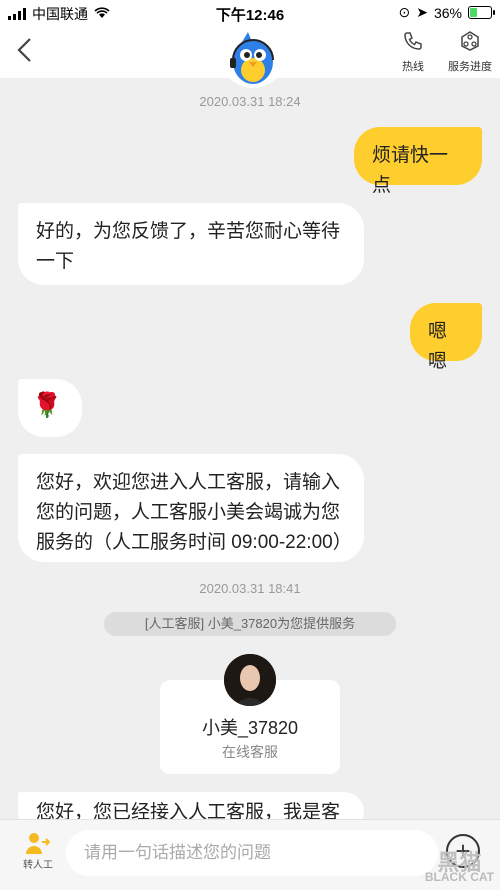 The height and width of the screenshot is (890, 500). Describe the element at coordinates (413, 44) in the screenshot. I see `phone-icon` at that location.